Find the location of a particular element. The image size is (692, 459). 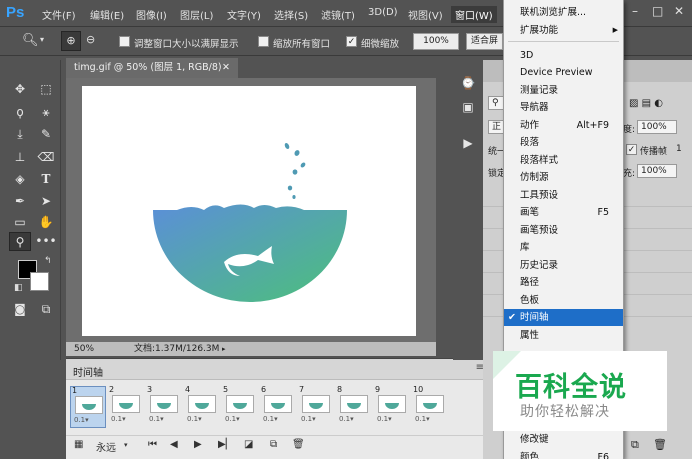

menu-file: 文件(F) is located at coordinates (59, 14).